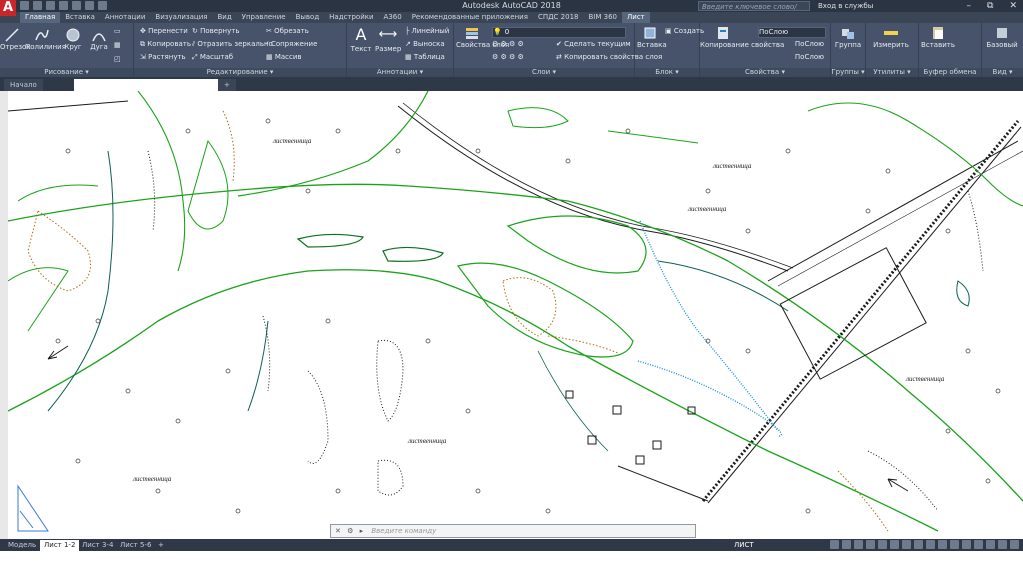 This screenshot has width=1023, height=574. What do you see at coordinates (99, 39) in the screenshot?
I see `arc-button: Дуга` at bounding box center [99, 39].